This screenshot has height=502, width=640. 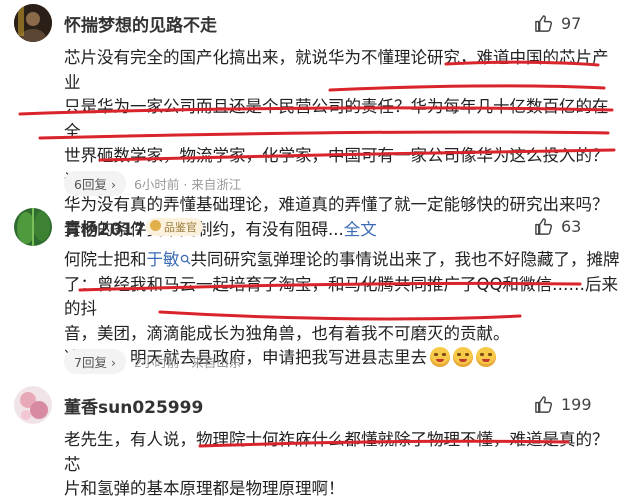 I want to click on like-count: 97, so click(x=571, y=23).